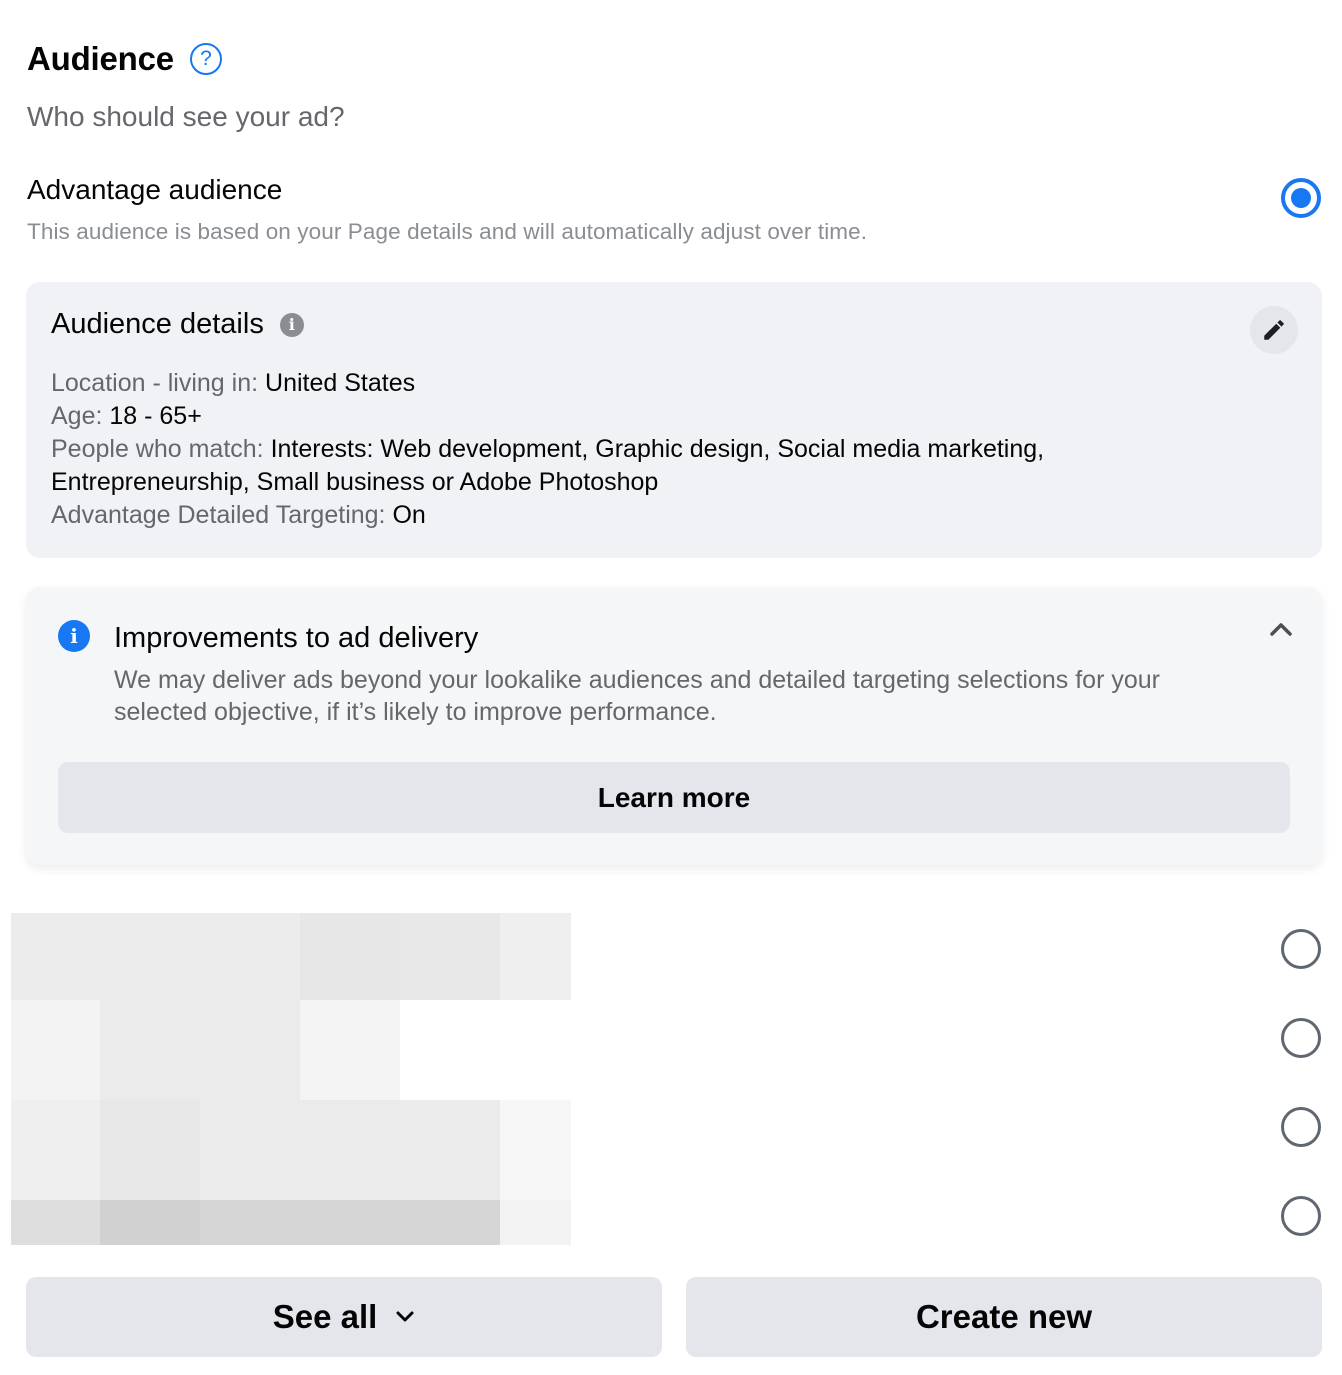  I want to click on chevron-up-icon, so click(1281, 629).